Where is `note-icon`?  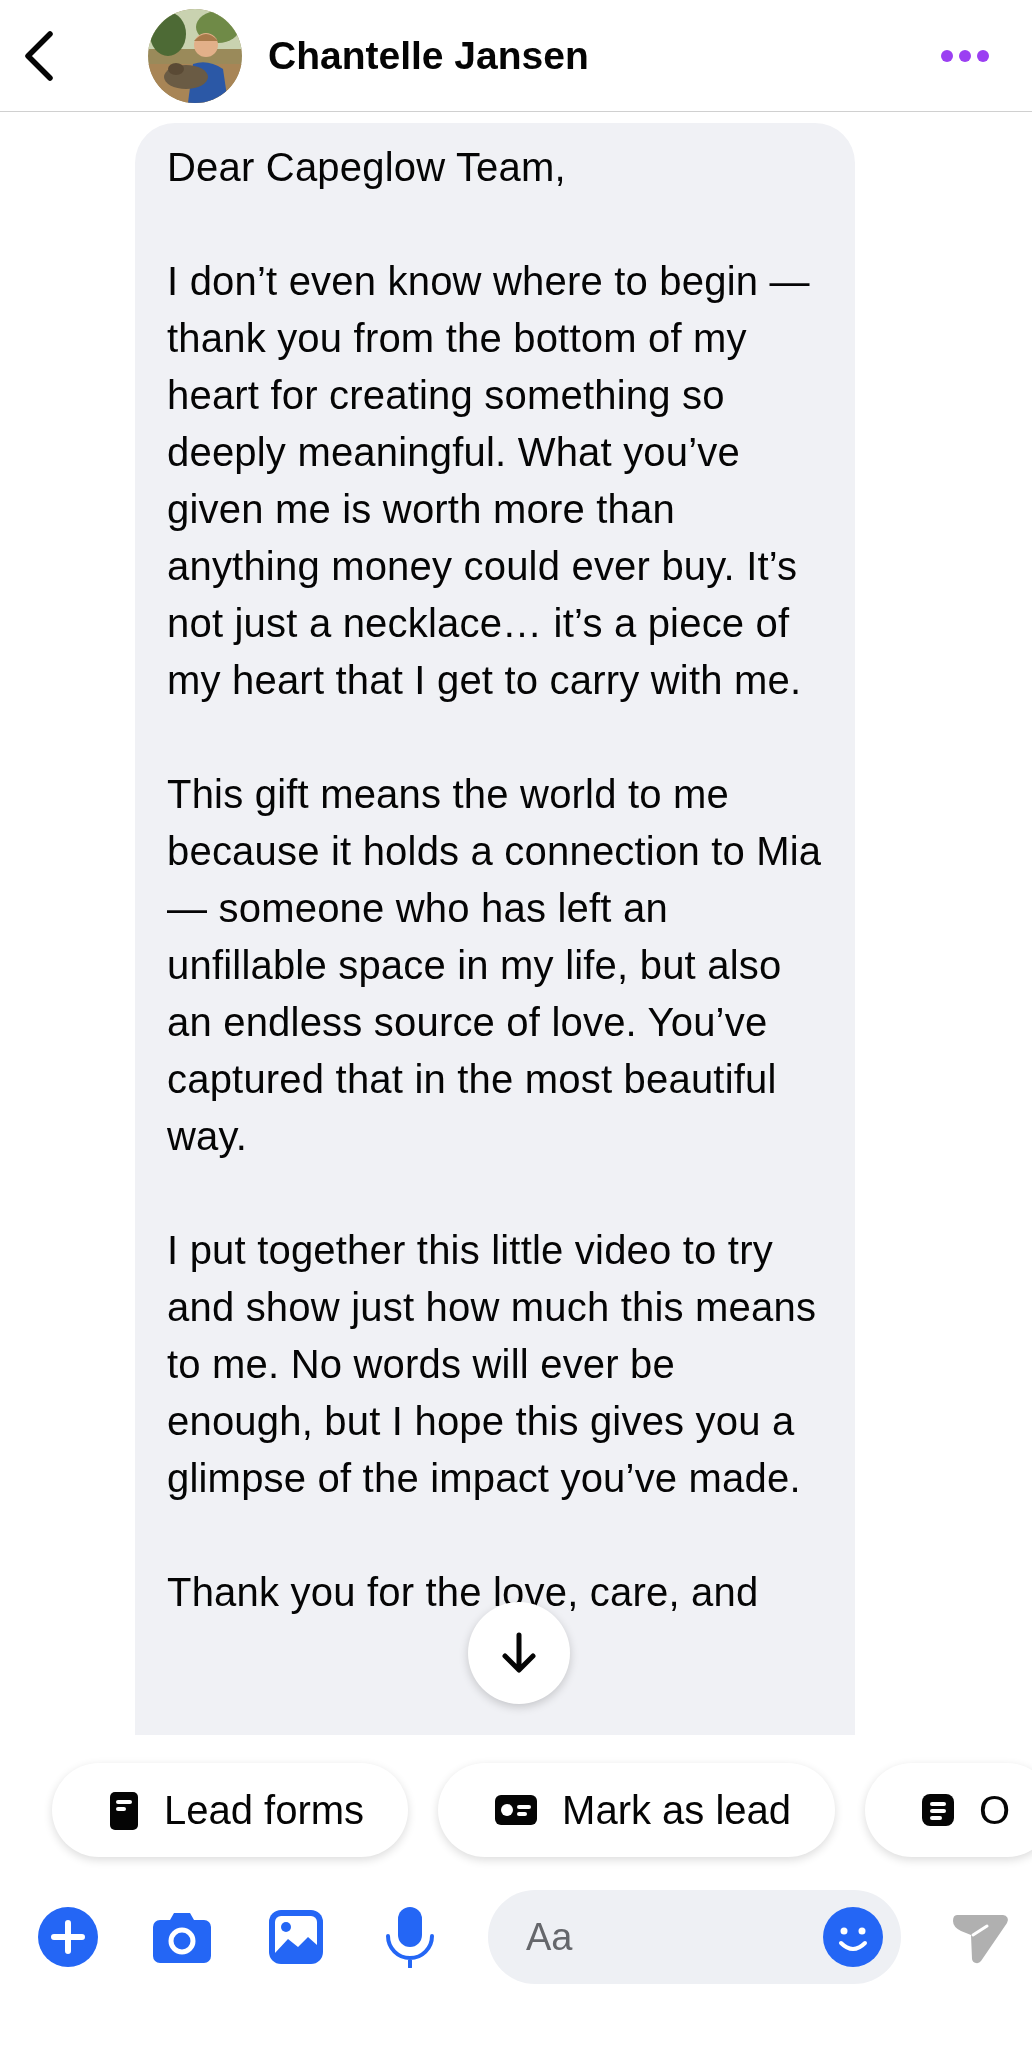
note-icon is located at coordinates (938, 1810).